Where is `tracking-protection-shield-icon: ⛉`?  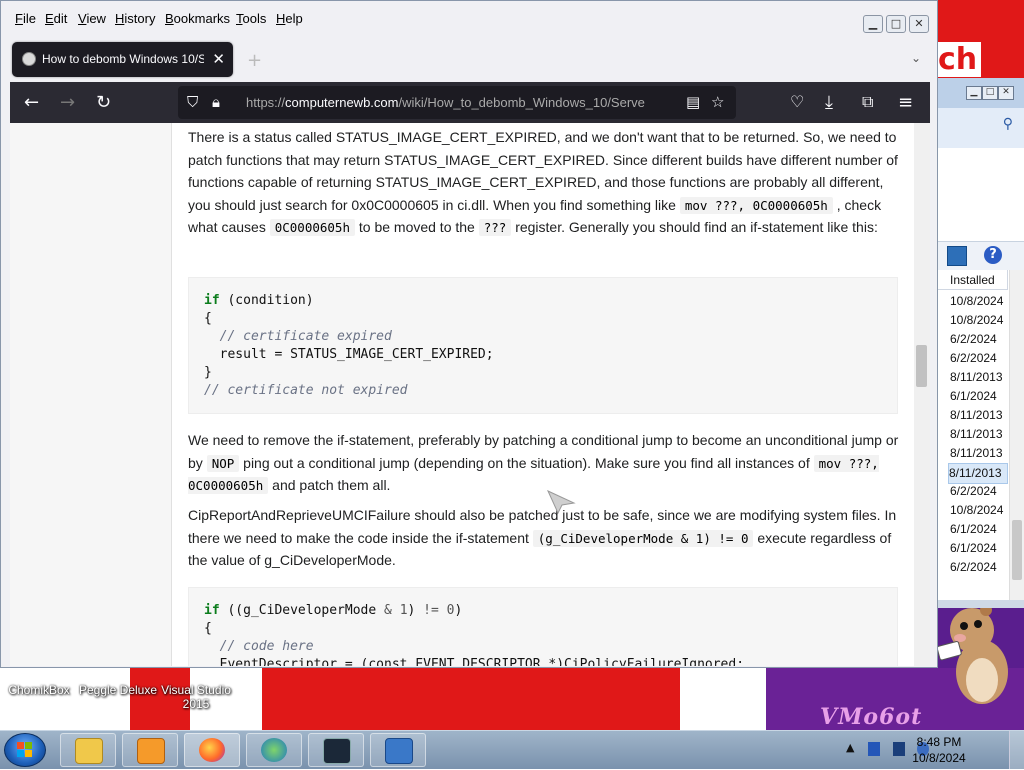
tracking-protection-shield-icon: ⛉ is located at coordinates (192, 102).